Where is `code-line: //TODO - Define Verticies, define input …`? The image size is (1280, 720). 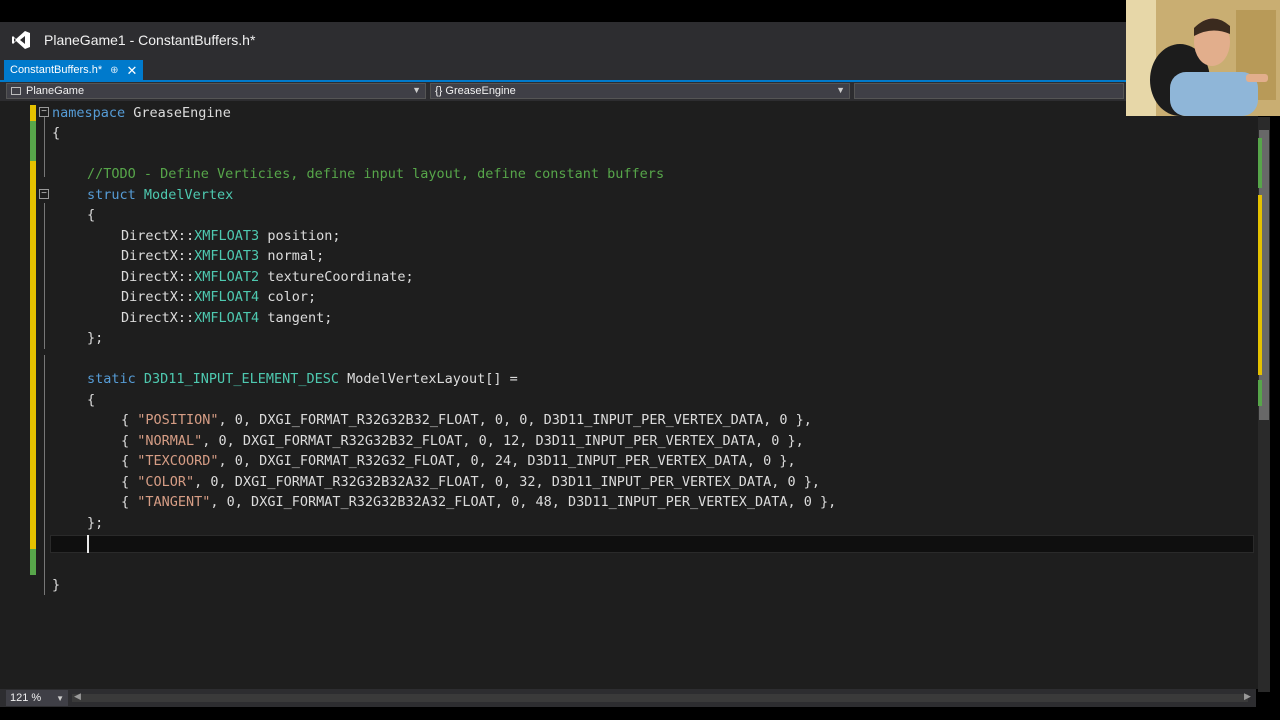 code-line: //TODO - Define Verticies, define input … is located at coordinates (629, 174).